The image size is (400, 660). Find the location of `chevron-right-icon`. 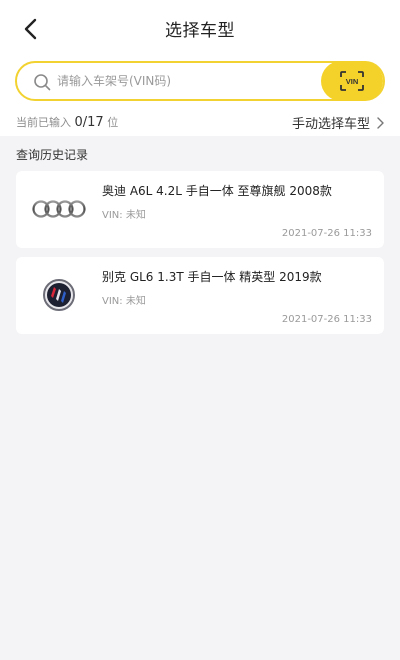

chevron-right-icon is located at coordinates (380, 122).